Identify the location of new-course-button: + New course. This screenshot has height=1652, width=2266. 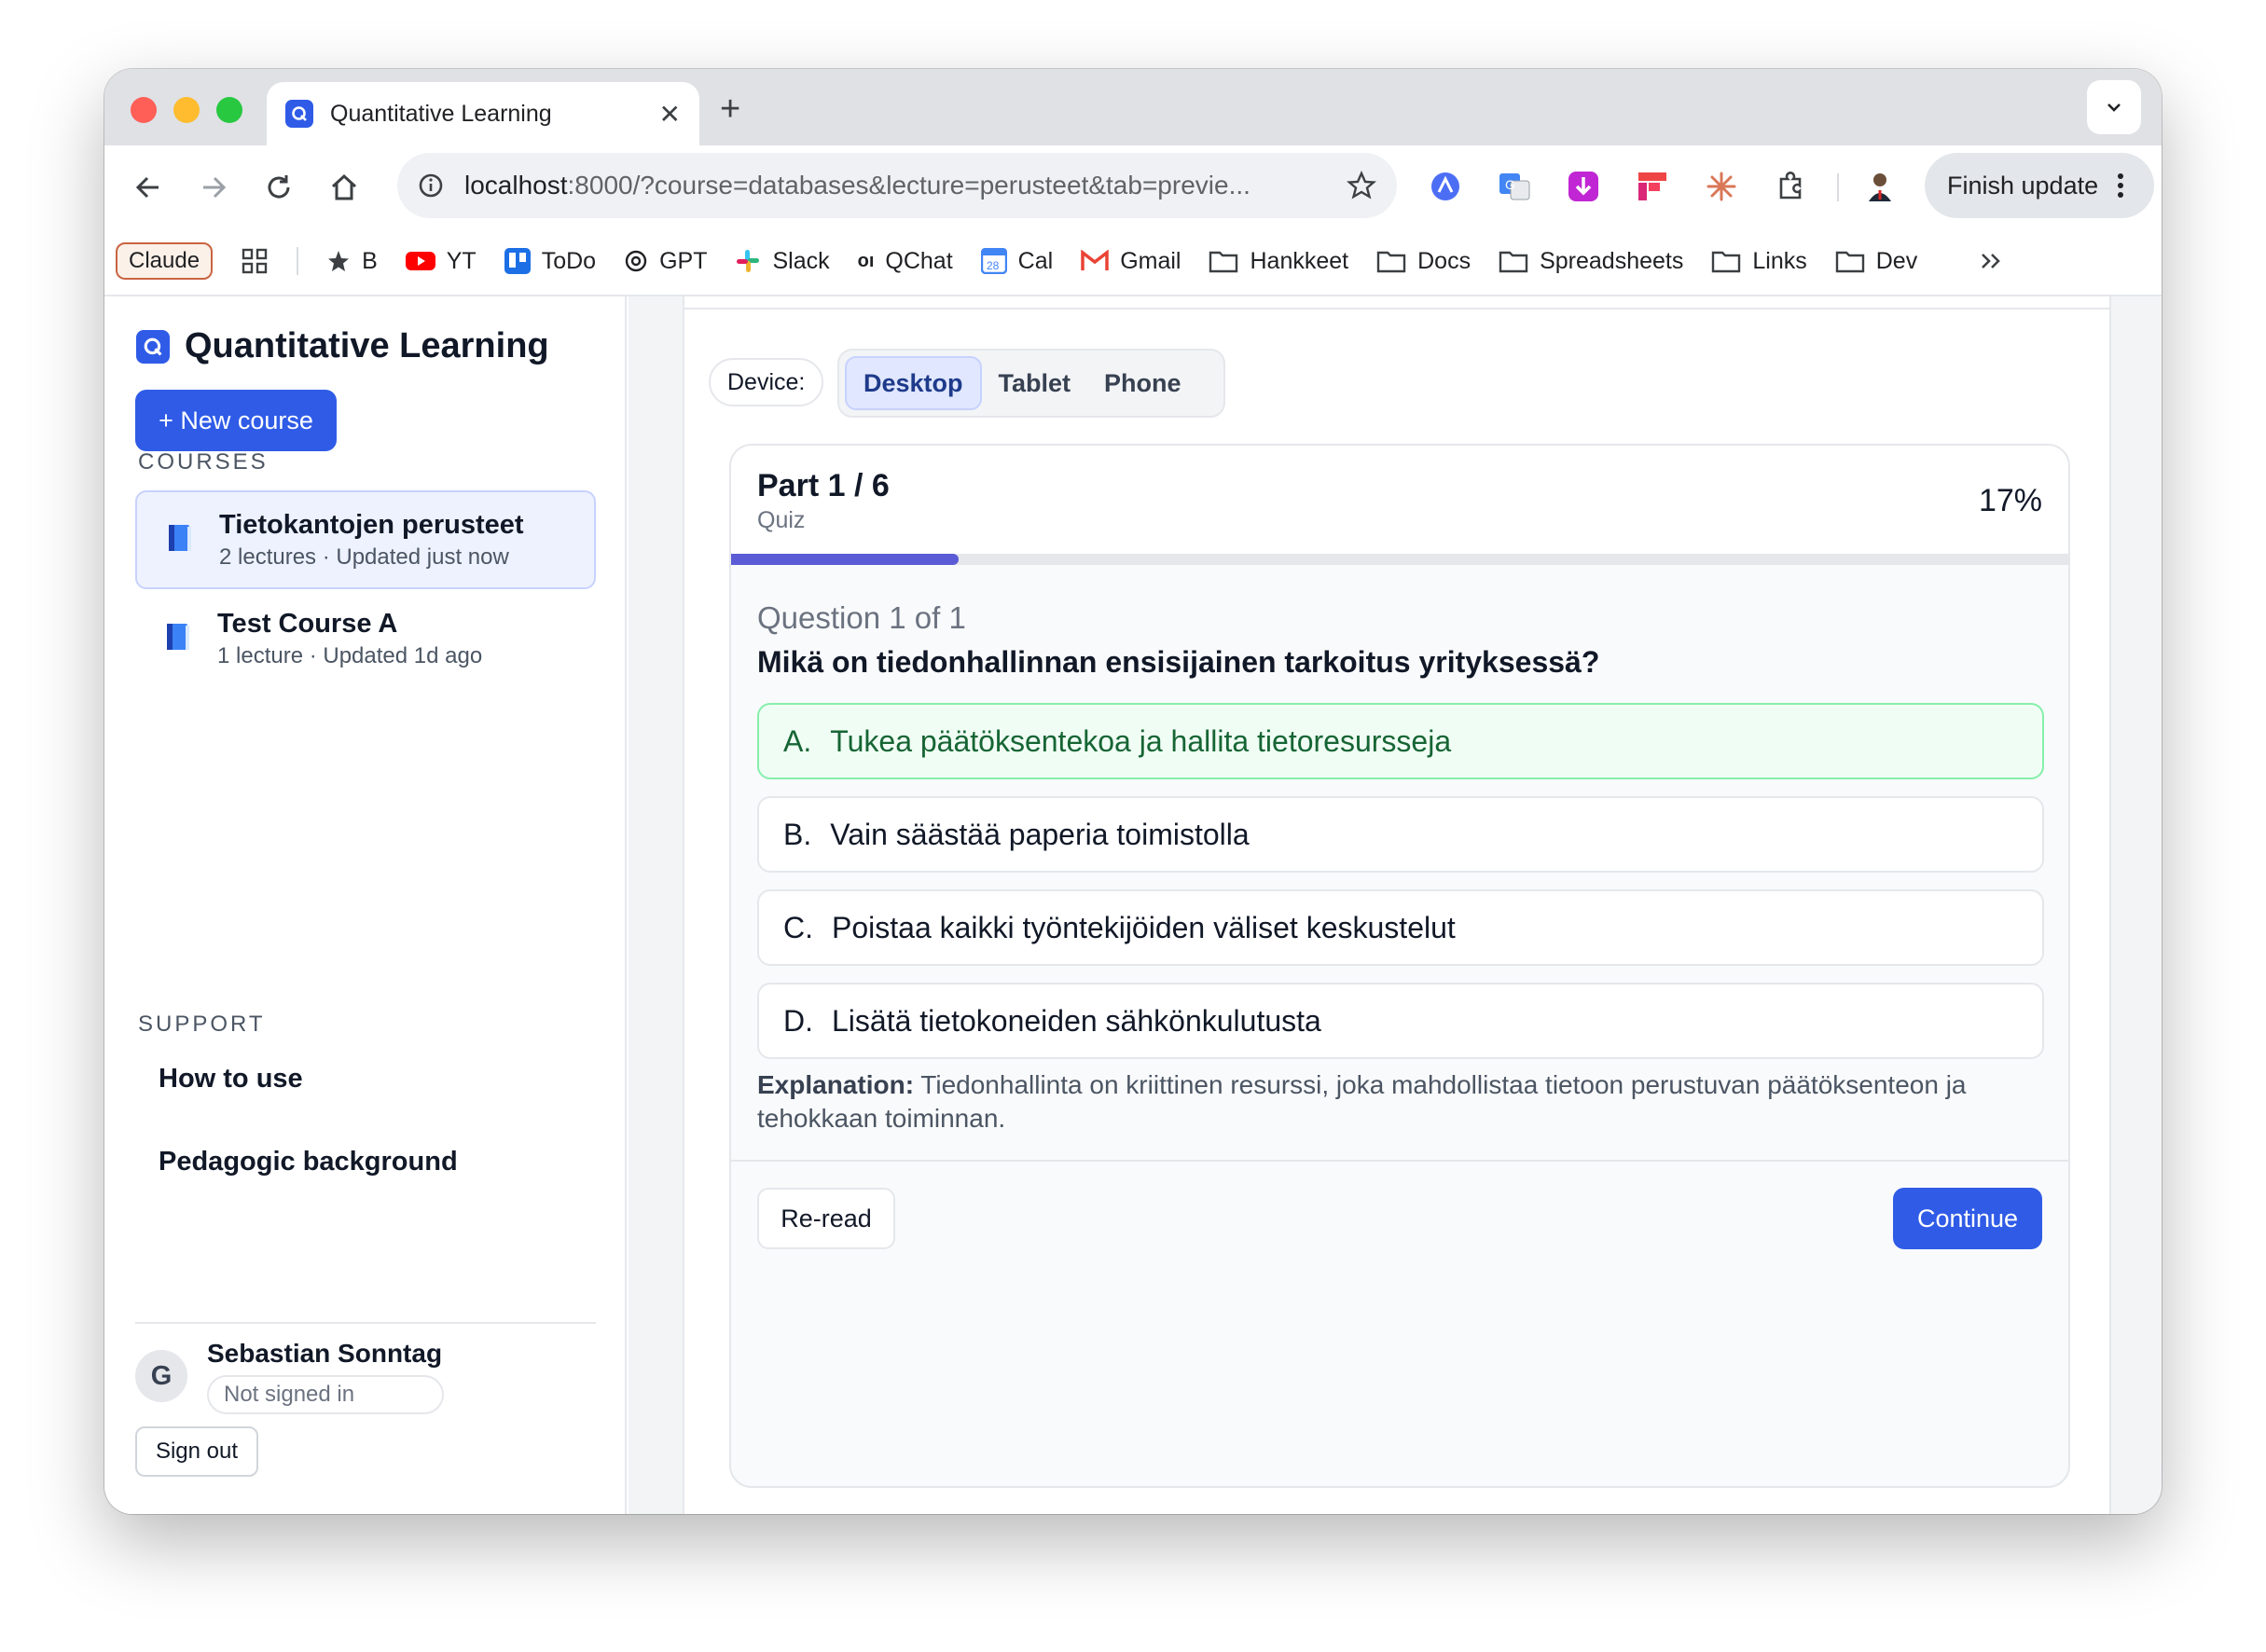
(236, 420).